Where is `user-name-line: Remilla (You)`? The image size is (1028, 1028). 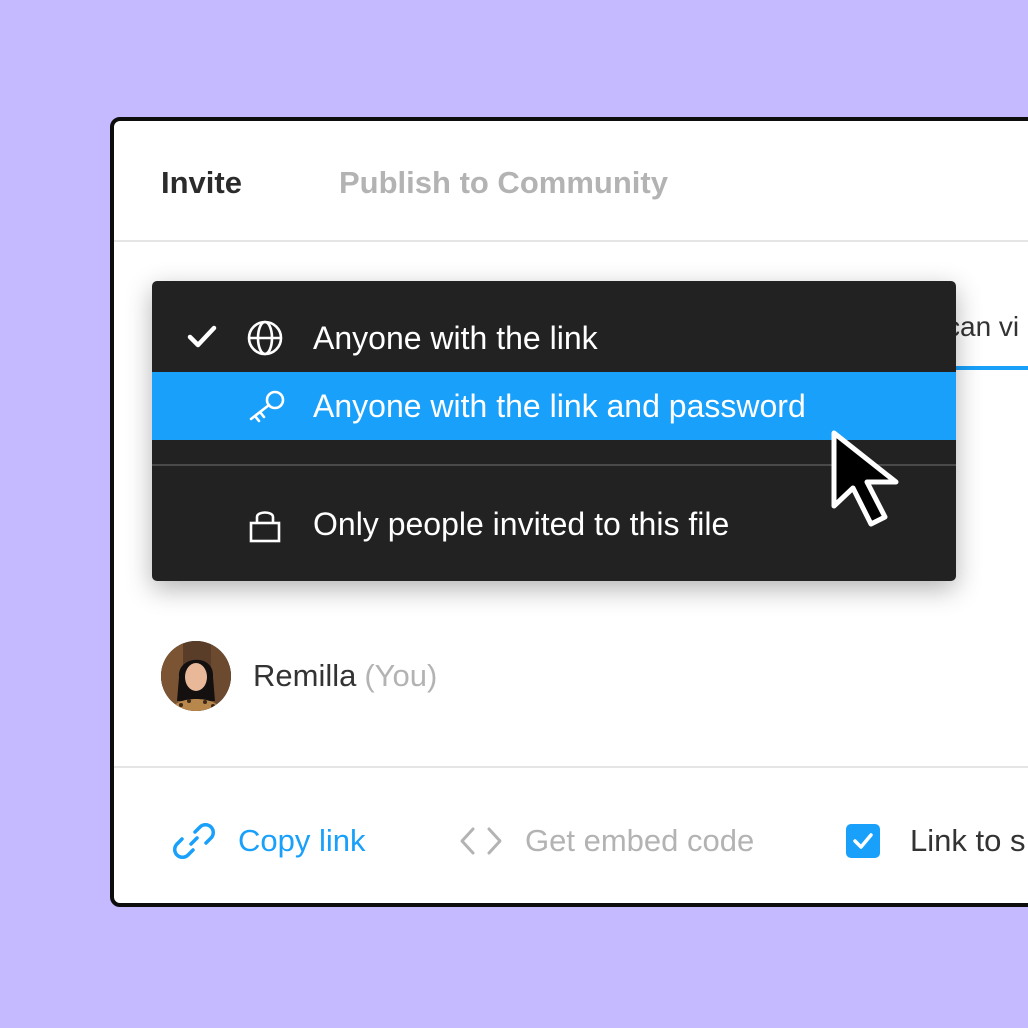
user-name-line: Remilla (You) is located at coordinates (345, 676).